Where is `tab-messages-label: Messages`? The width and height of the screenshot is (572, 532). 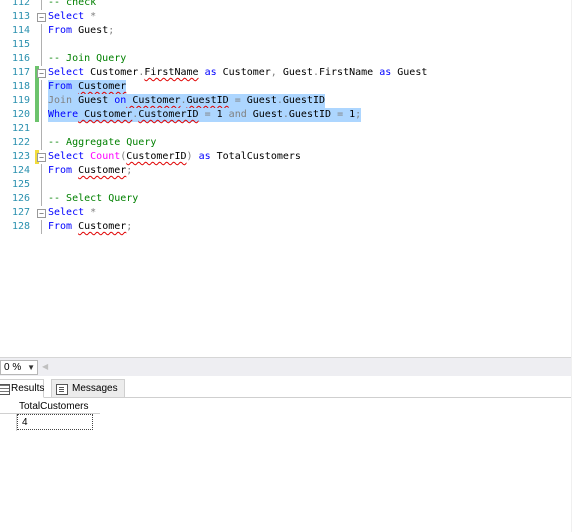 tab-messages-label: Messages is located at coordinates (95, 388).